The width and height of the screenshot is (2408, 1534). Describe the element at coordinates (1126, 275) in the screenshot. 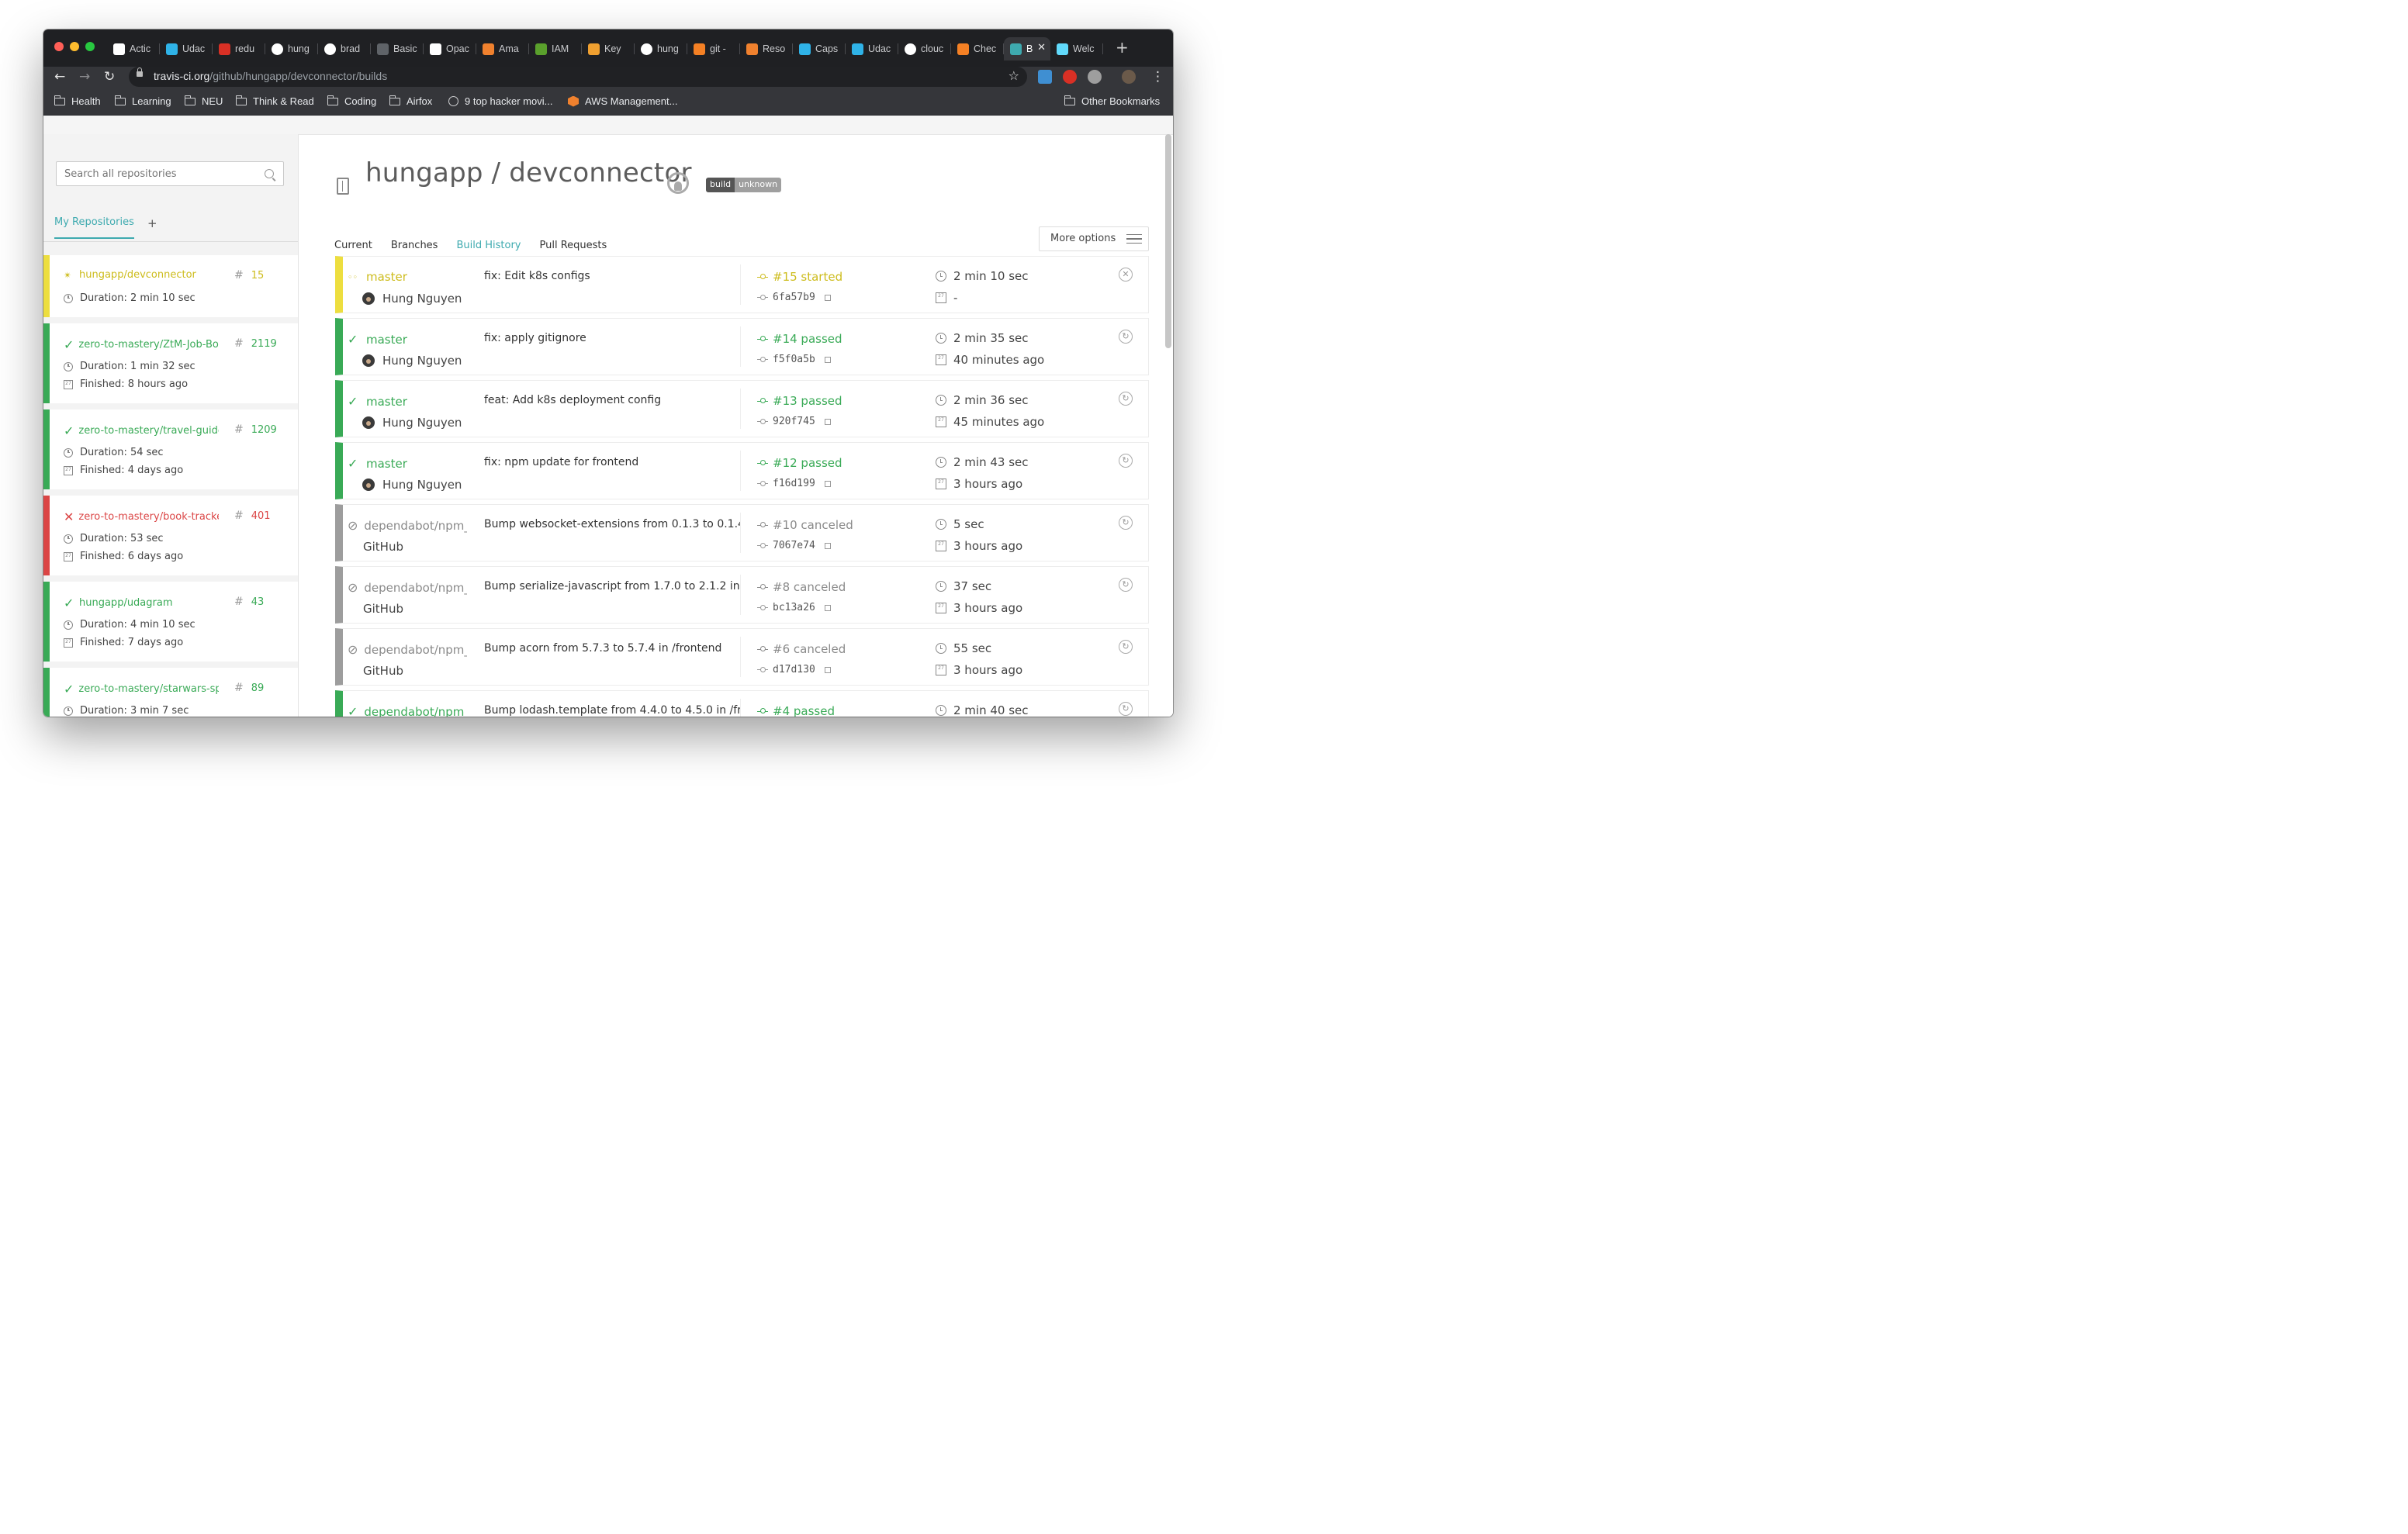

I see `cancel-build-button: ✕` at that location.